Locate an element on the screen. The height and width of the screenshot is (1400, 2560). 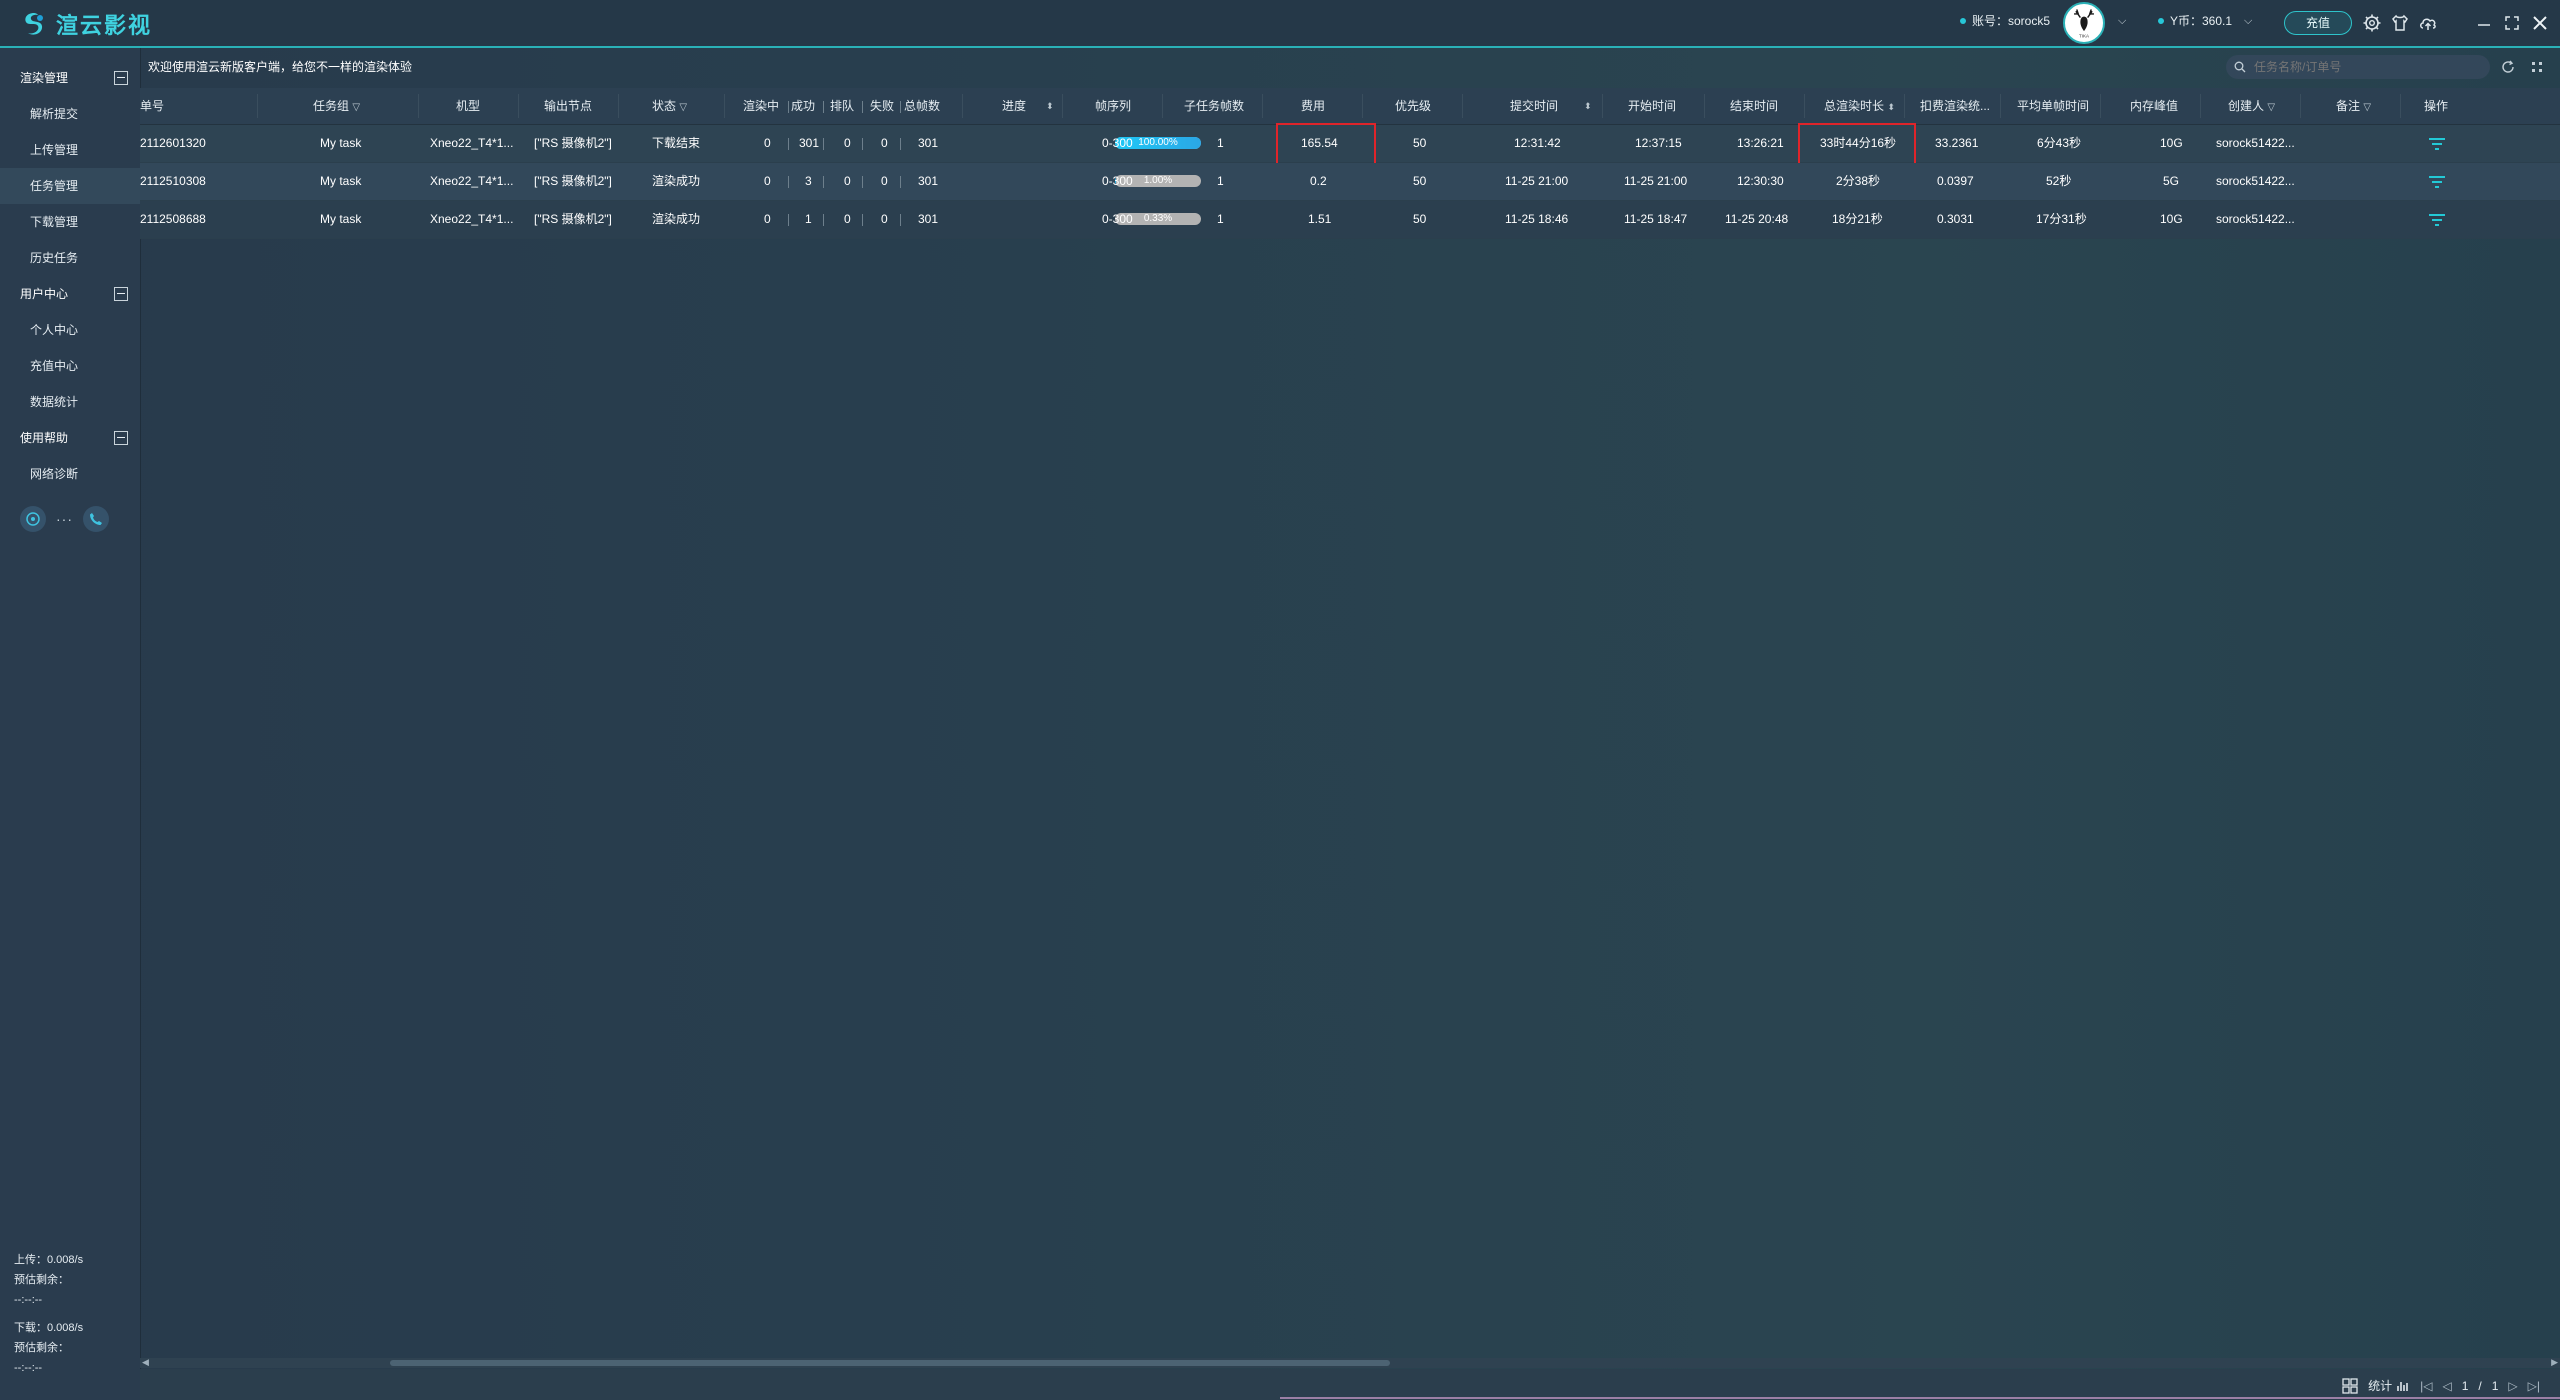
prev-page-icon: ◁ is located at coordinates (2446, 1386).